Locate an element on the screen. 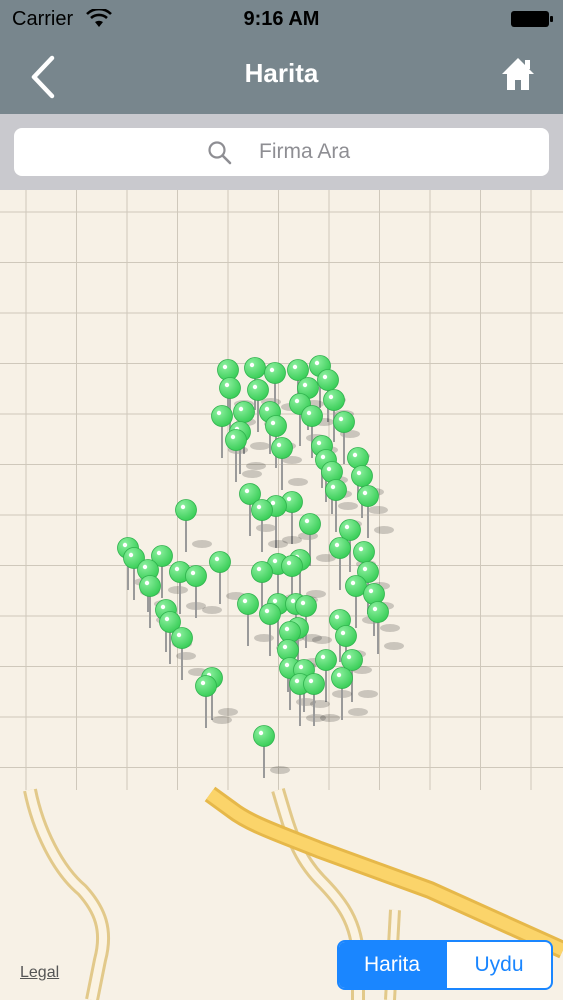 Image resolution: width=563 pixels, height=1000 pixels. navigation-bar: Harita is located at coordinates (281, 76).